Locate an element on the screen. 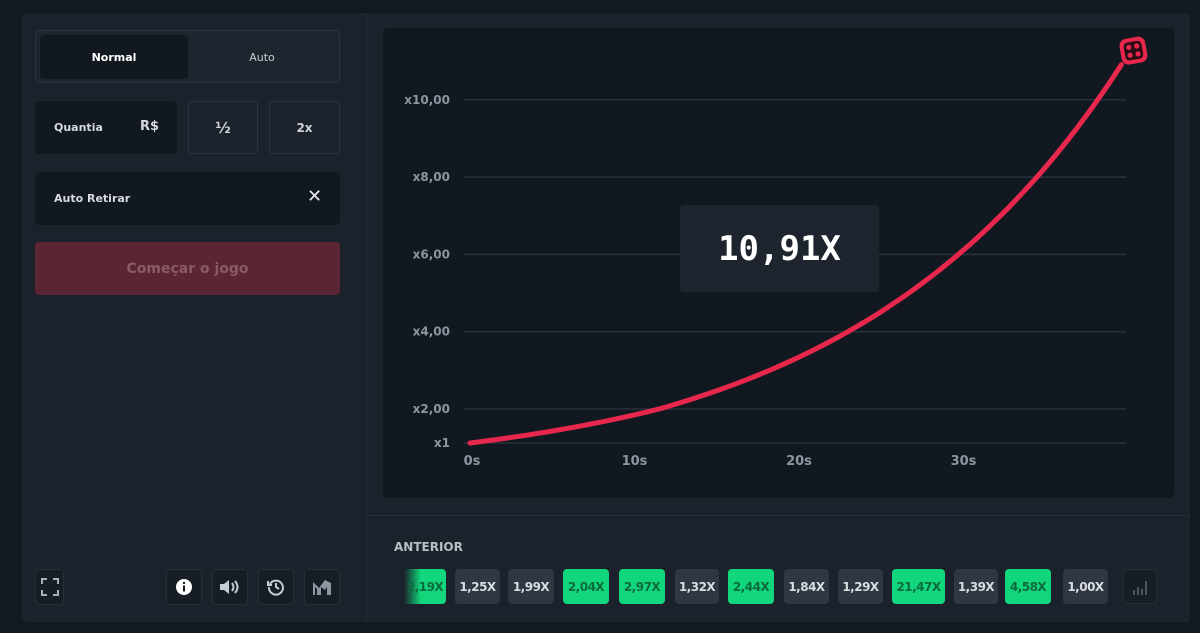  tab-normal: Normal is located at coordinates (114, 57).